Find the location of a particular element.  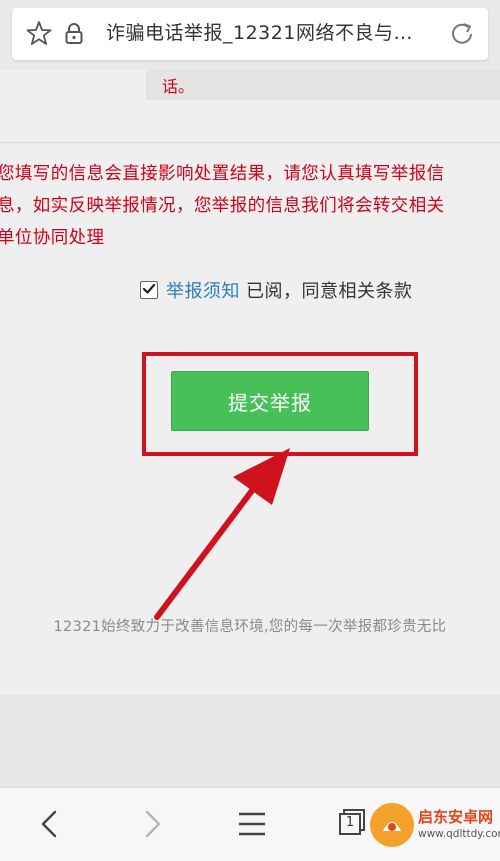

divider is located at coordinates (250, 142).